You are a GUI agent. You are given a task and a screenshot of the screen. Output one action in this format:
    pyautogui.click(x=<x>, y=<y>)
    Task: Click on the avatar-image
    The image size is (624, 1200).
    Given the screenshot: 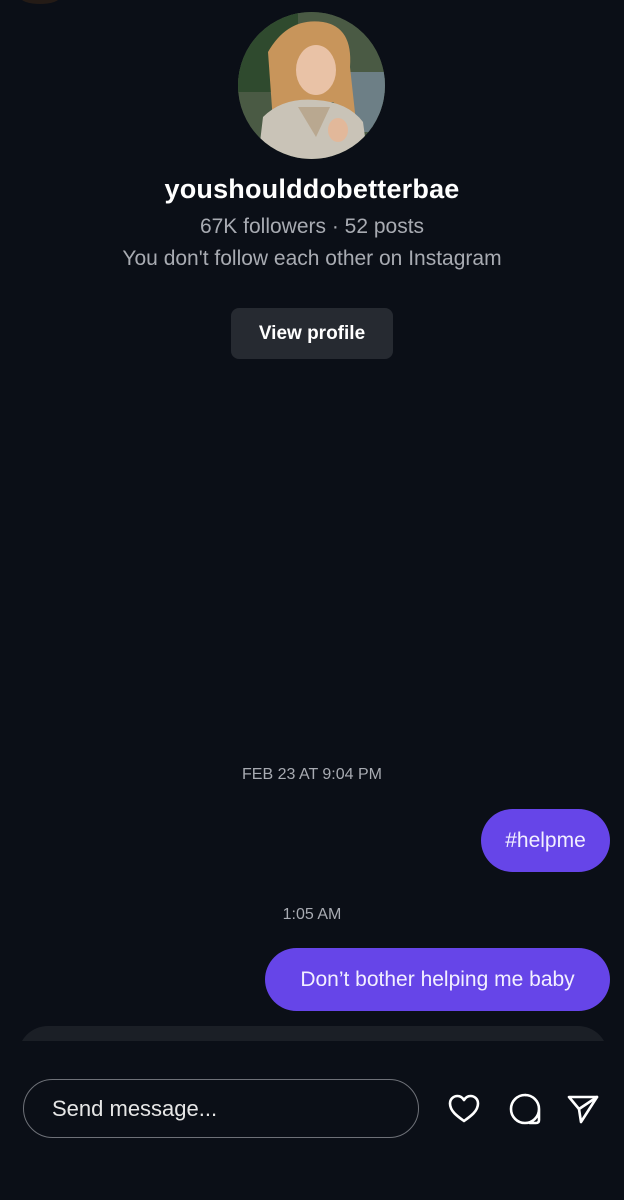 What is the action you would take?
    pyautogui.click(x=311, y=85)
    